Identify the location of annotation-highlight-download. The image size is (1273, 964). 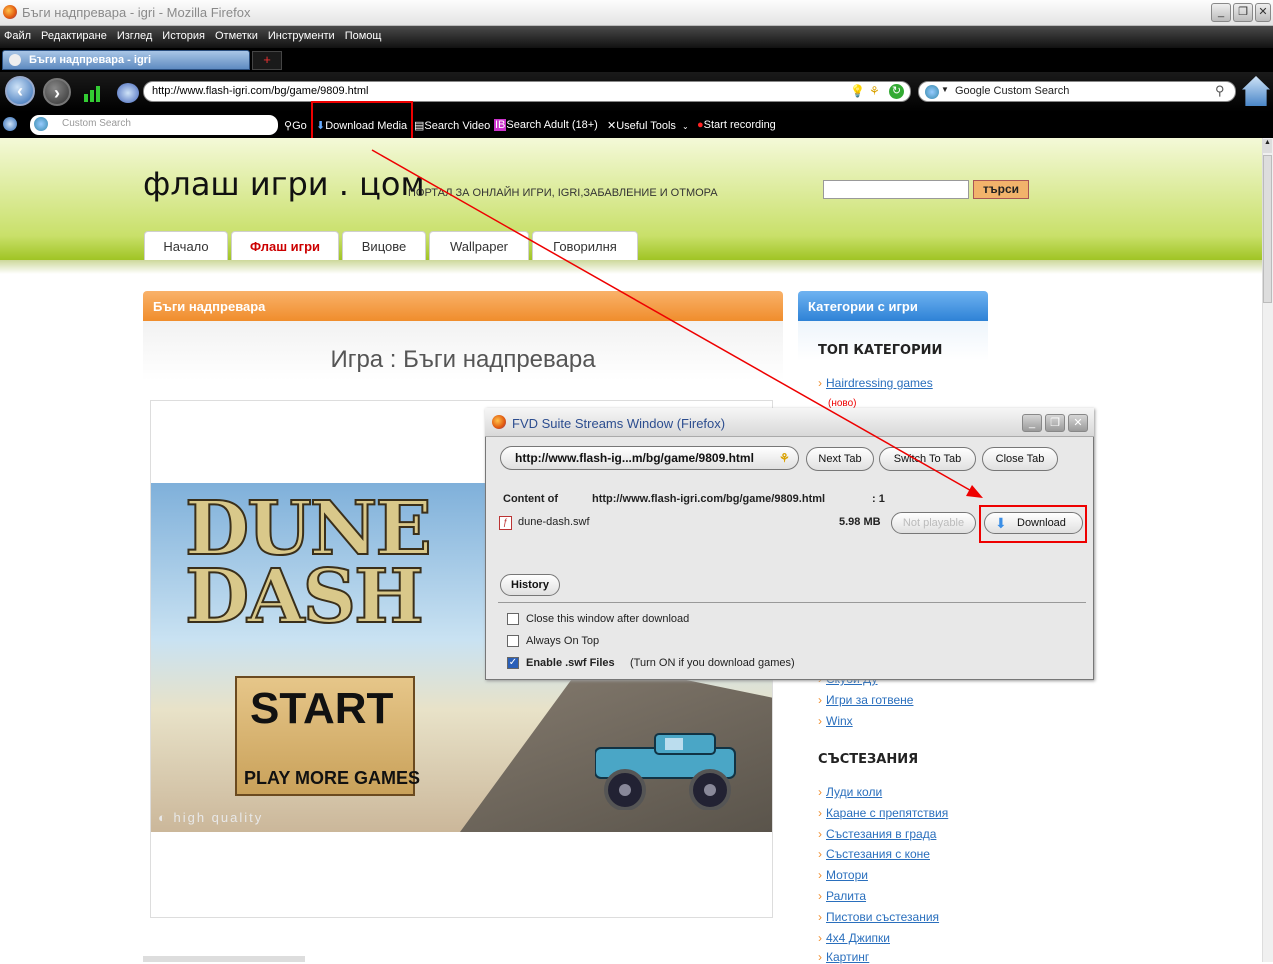
(1033, 524).